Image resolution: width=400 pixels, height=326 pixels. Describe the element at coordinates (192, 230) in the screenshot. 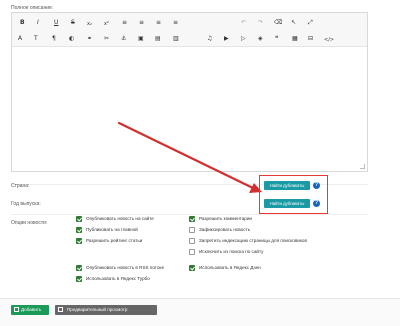

I see `checkbox-pin-news` at that location.